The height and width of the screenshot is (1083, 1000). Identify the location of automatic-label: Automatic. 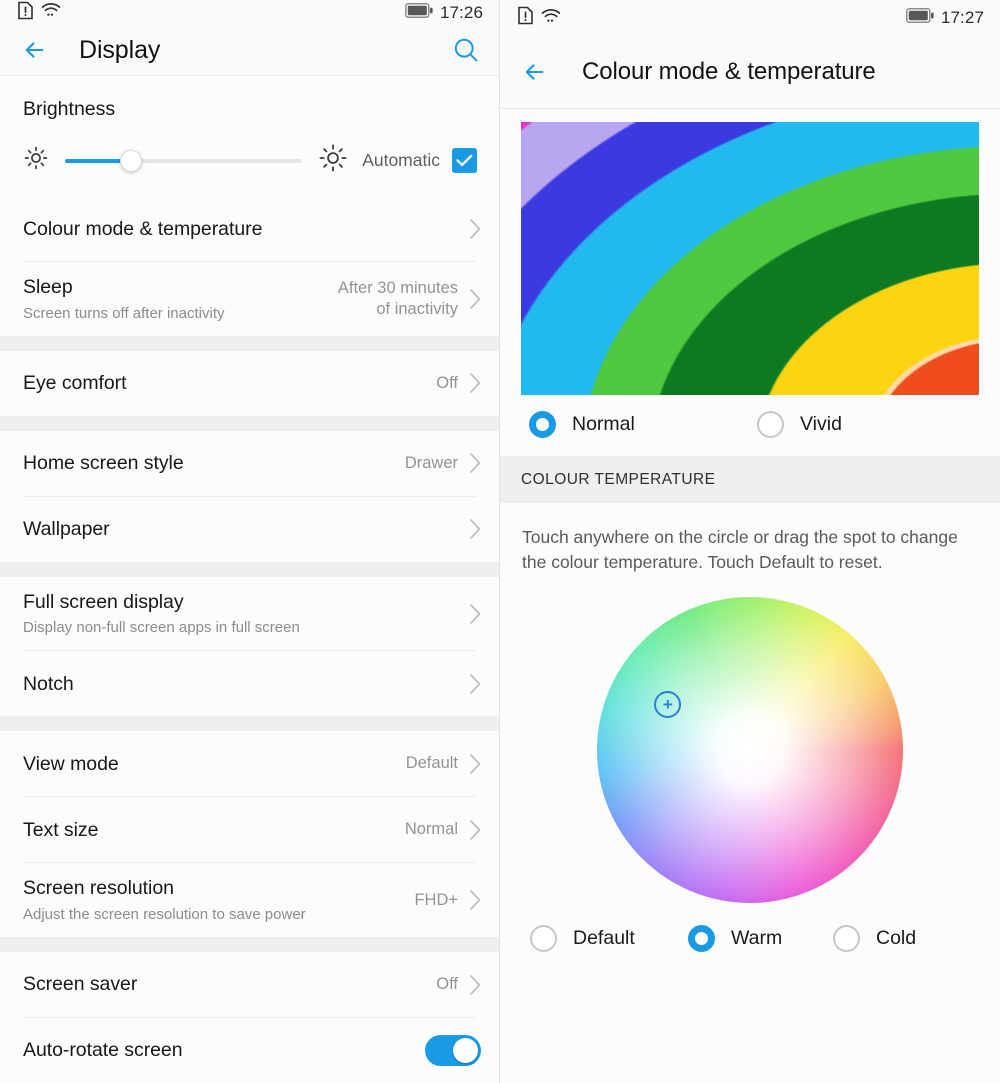
(401, 160).